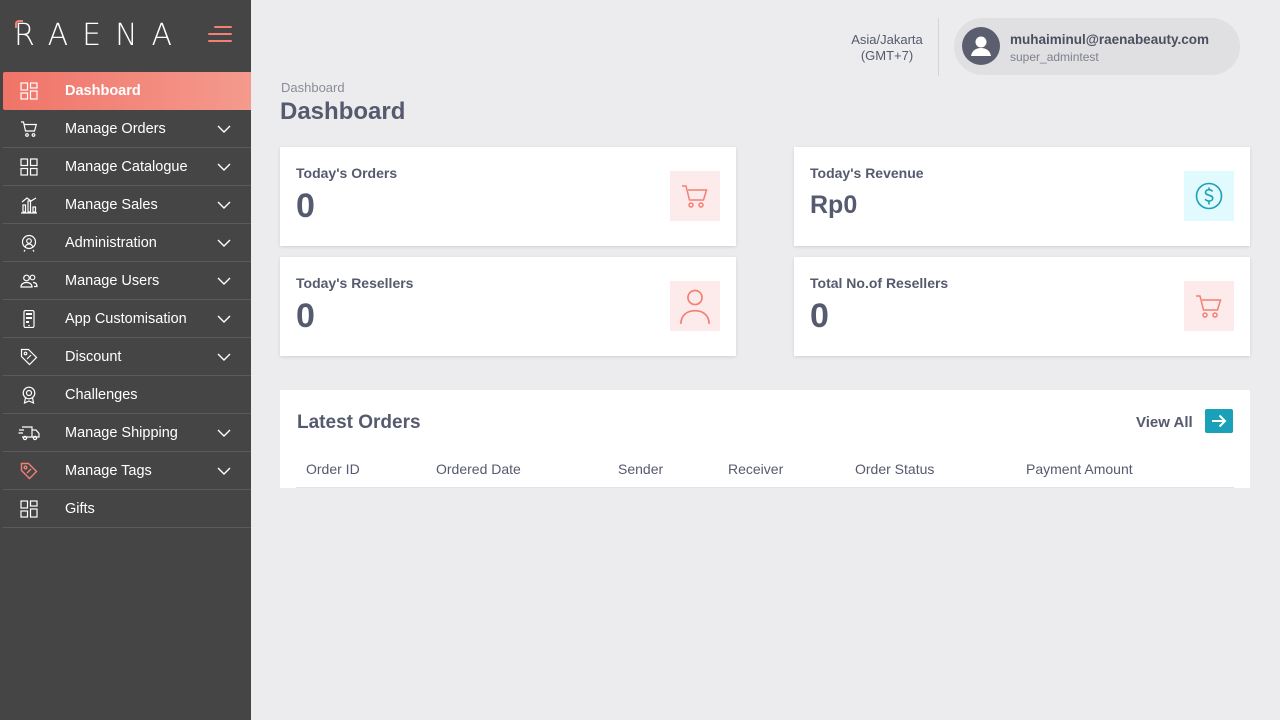  What do you see at coordinates (127, 509) in the screenshot?
I see `sidebar-item-gifts: Gifts` at bounding box center [127, 509].